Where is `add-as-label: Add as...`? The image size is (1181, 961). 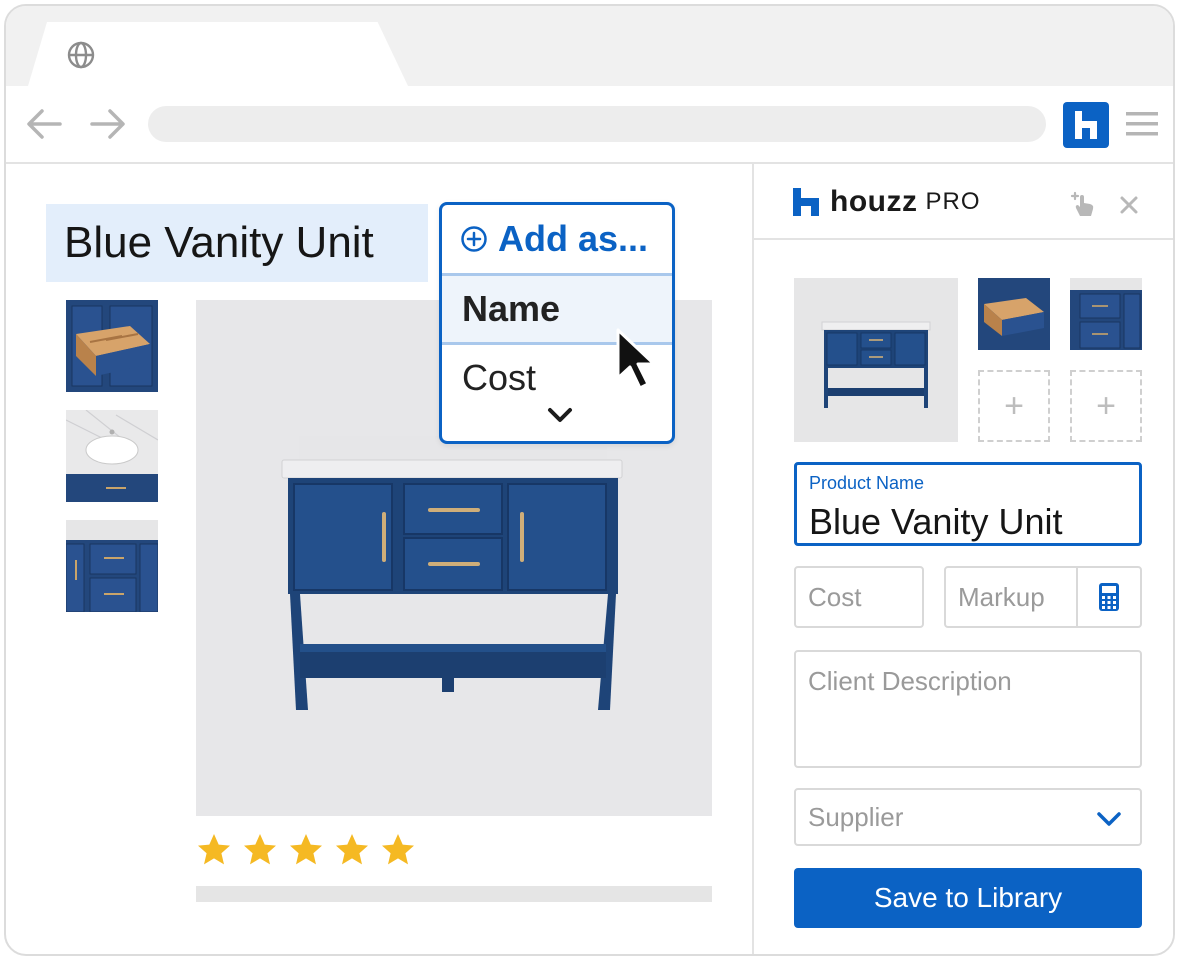
add-as-label: Add as... is located at coordinates (573, 238).